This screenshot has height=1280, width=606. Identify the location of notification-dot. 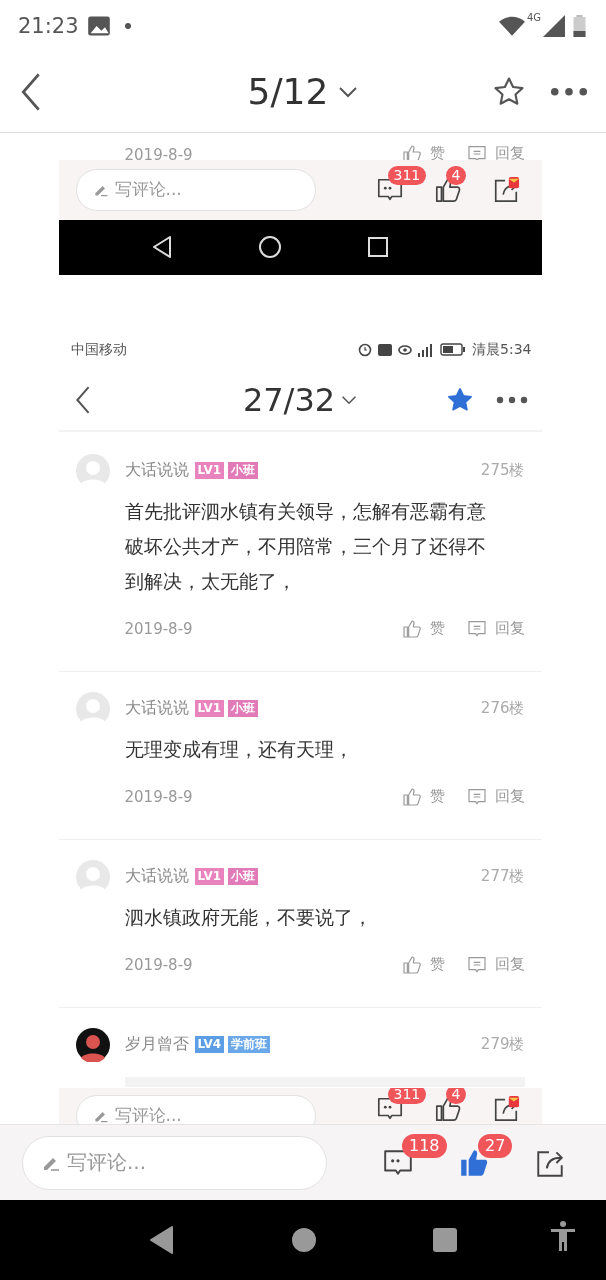
(127, 25).